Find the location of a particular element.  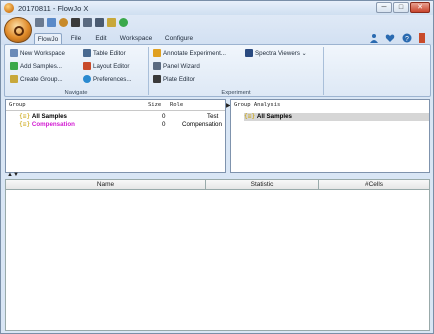

preferences-icon is located at coordinates (87, 79).